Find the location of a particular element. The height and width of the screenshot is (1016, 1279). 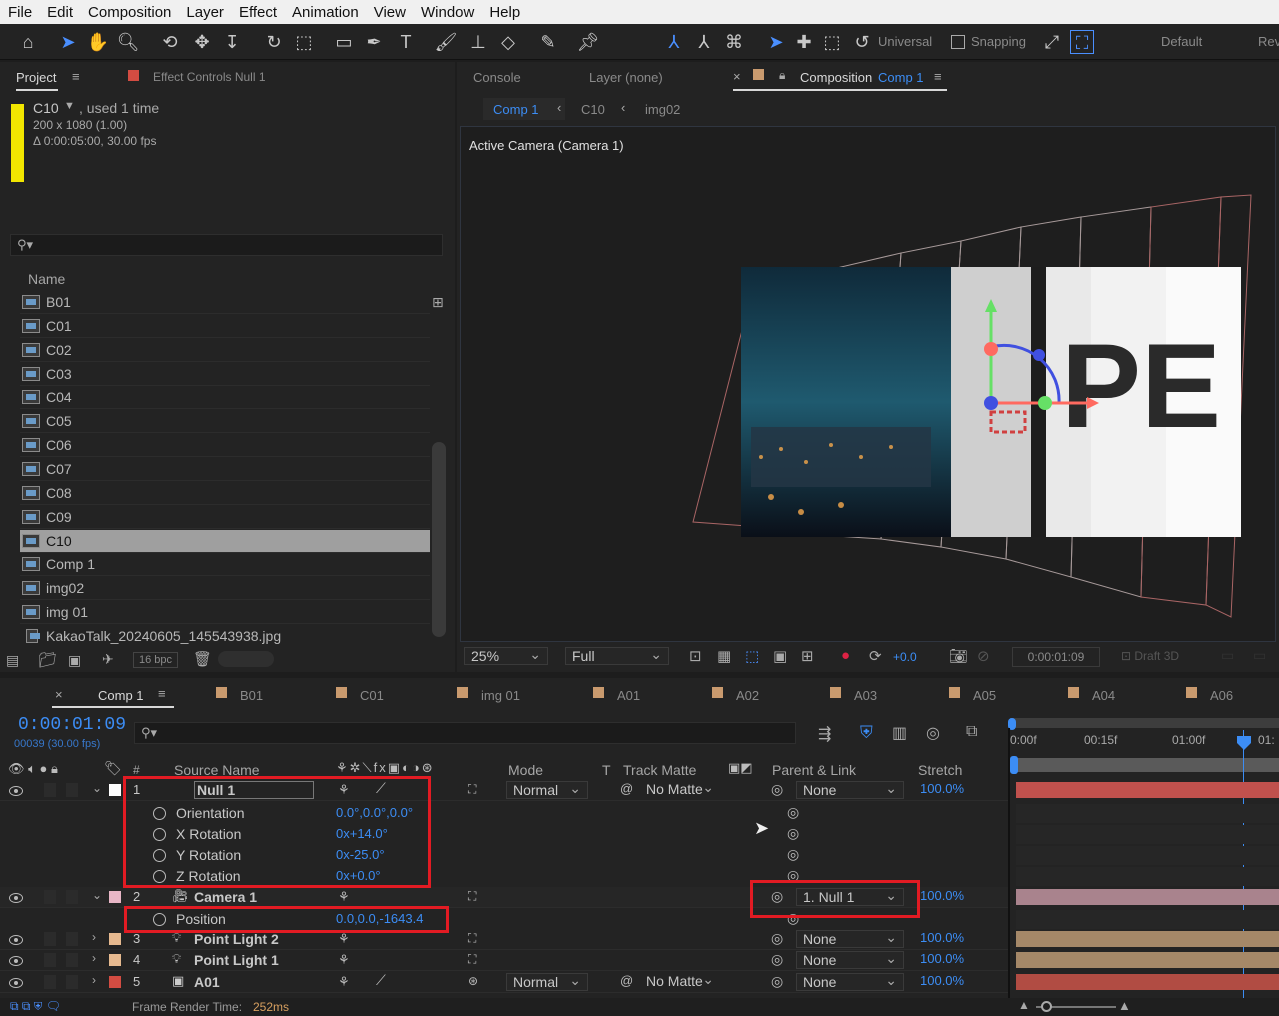

graph-editor-icon: ⧉ is located at coordinates (971, 732).